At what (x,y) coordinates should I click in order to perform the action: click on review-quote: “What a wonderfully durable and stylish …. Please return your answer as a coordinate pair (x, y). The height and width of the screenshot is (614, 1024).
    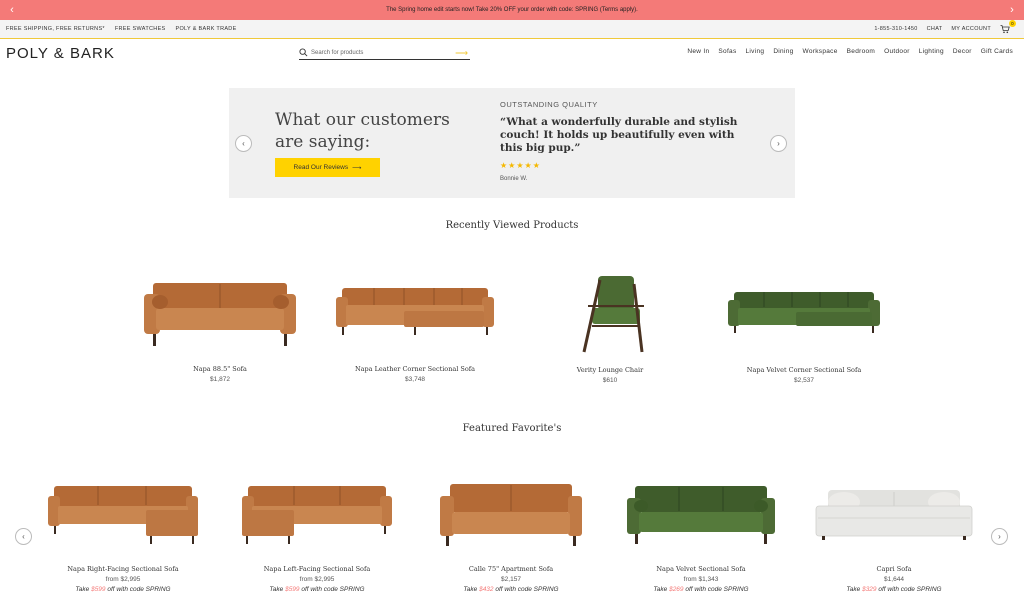
    Looking at the image, I should click on (619, 135).